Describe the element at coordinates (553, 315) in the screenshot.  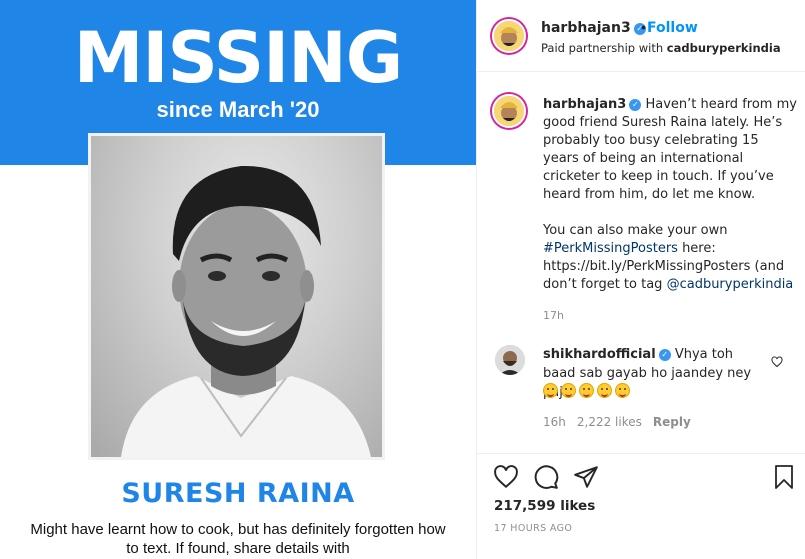
I see `caption-timestamp: 17h` at that location.